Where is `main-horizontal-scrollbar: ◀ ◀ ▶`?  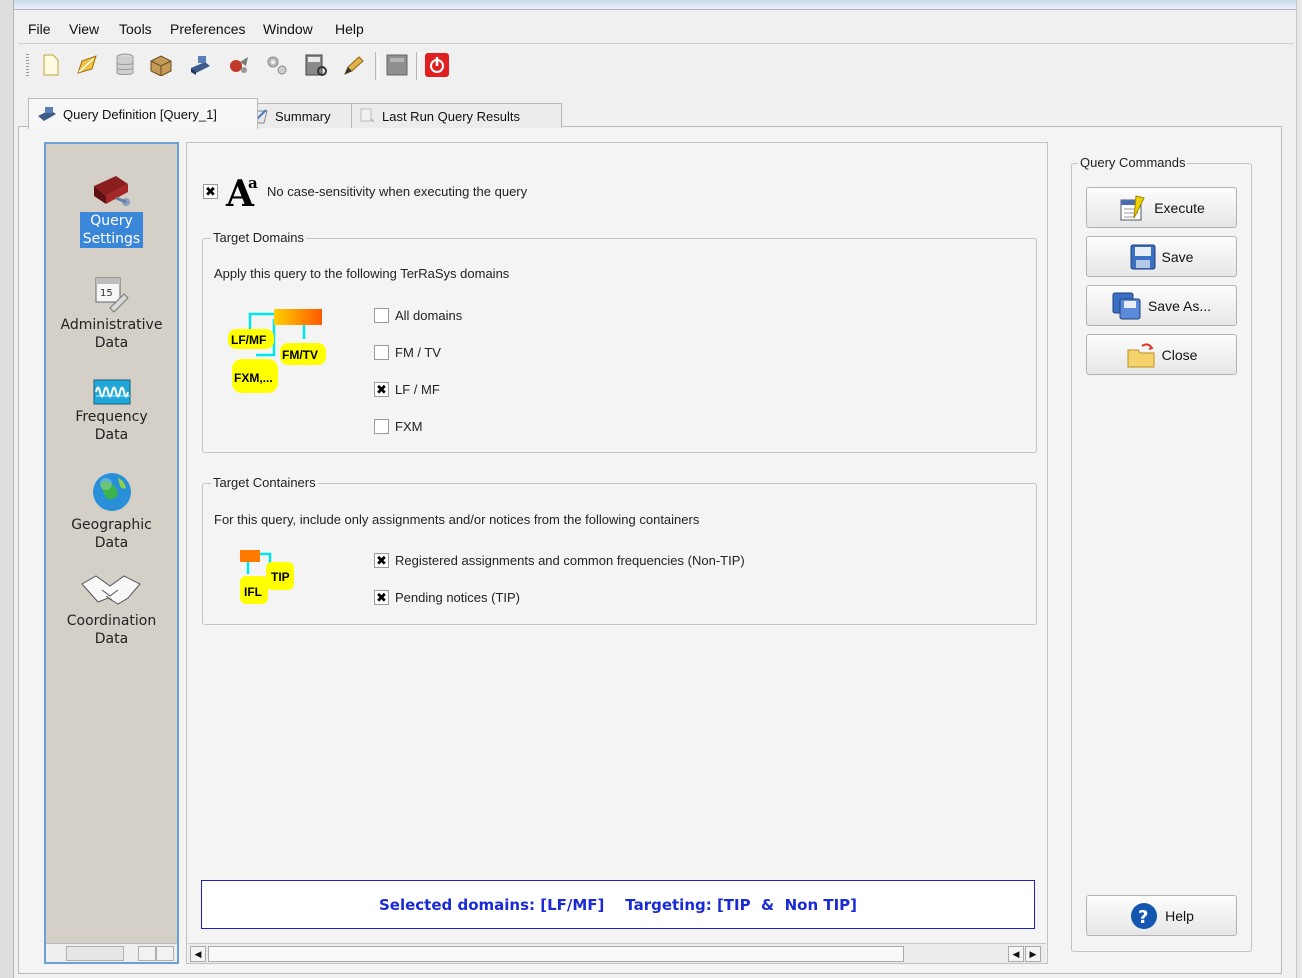 main-horizontal-scrollbar: ◀ ◀ ▶ is located at coordinates (617, 953).